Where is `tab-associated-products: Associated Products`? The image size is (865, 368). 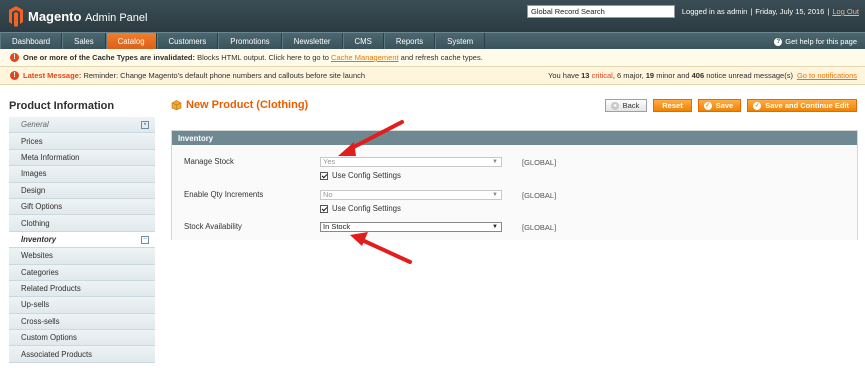
tab-associated-products: Associated Products is located at coordinates (82, 354).